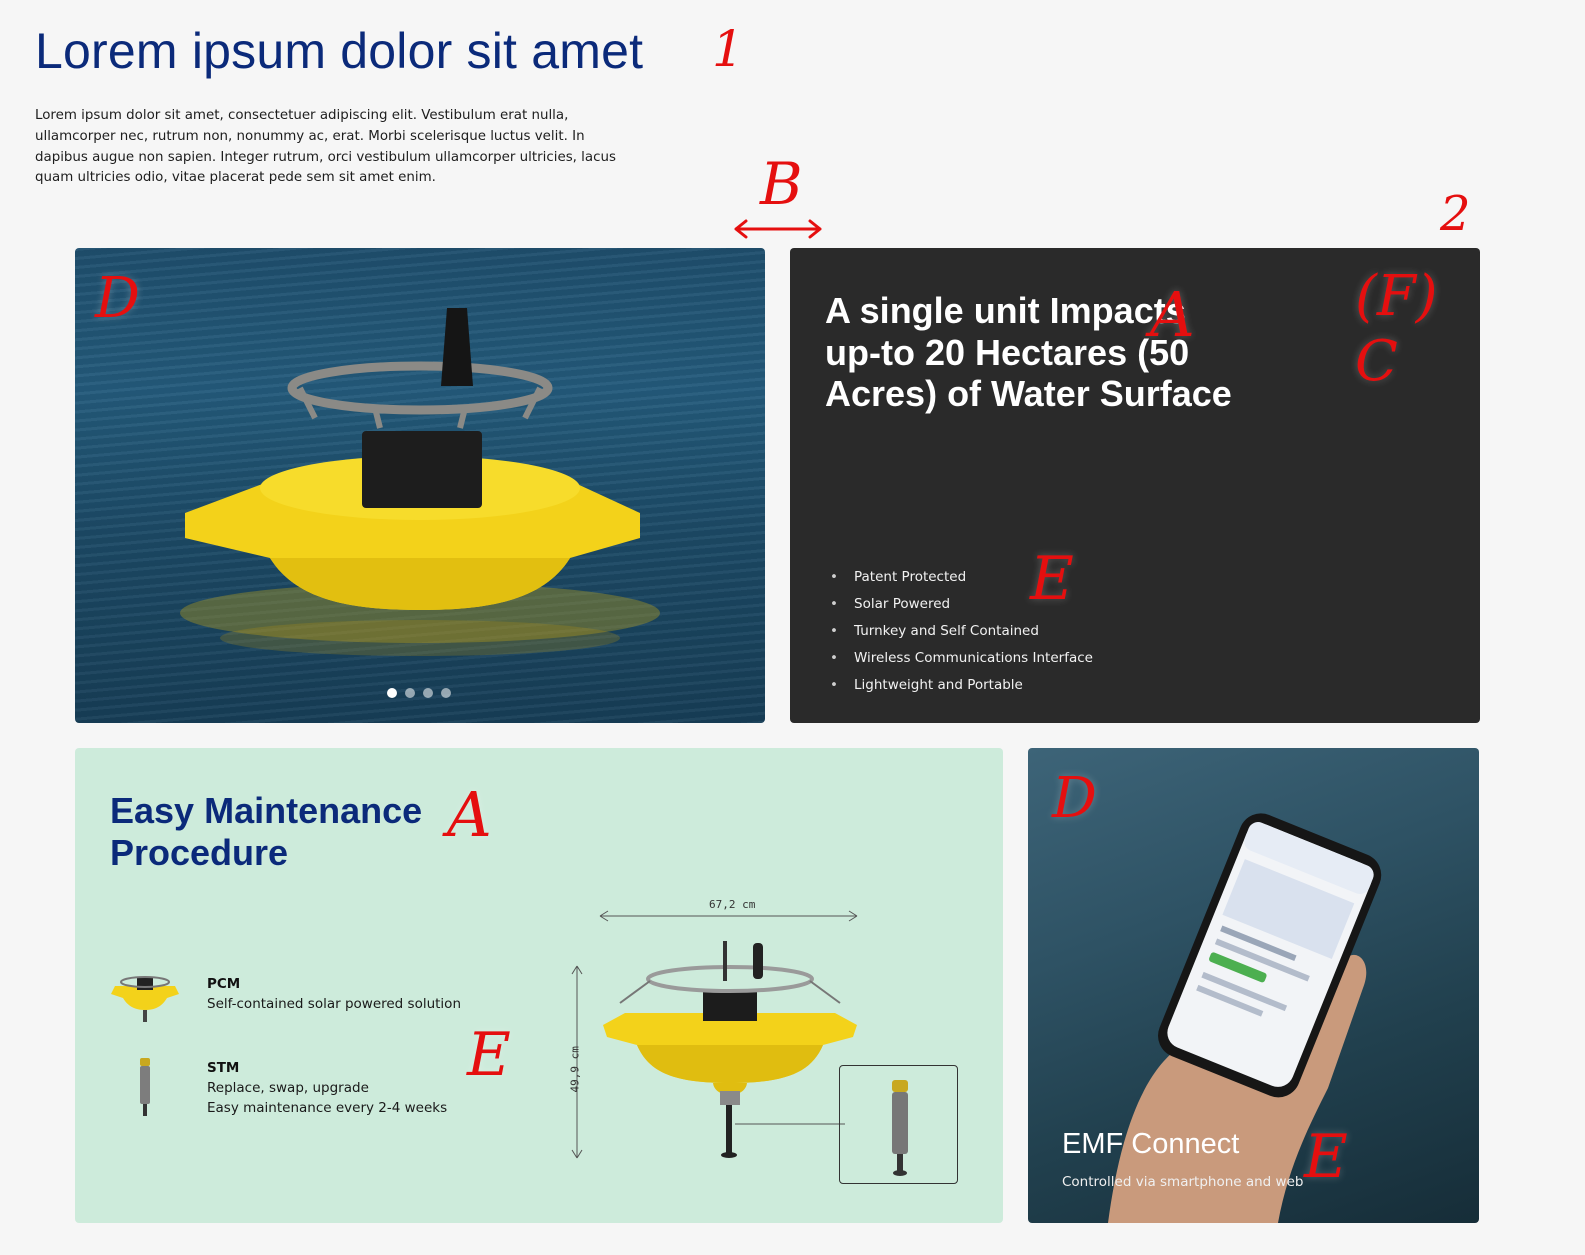 Image resolution: width=1585 pixels, height=1255 pixels. I want to click on stm-inset-box, so click(898, 1124).